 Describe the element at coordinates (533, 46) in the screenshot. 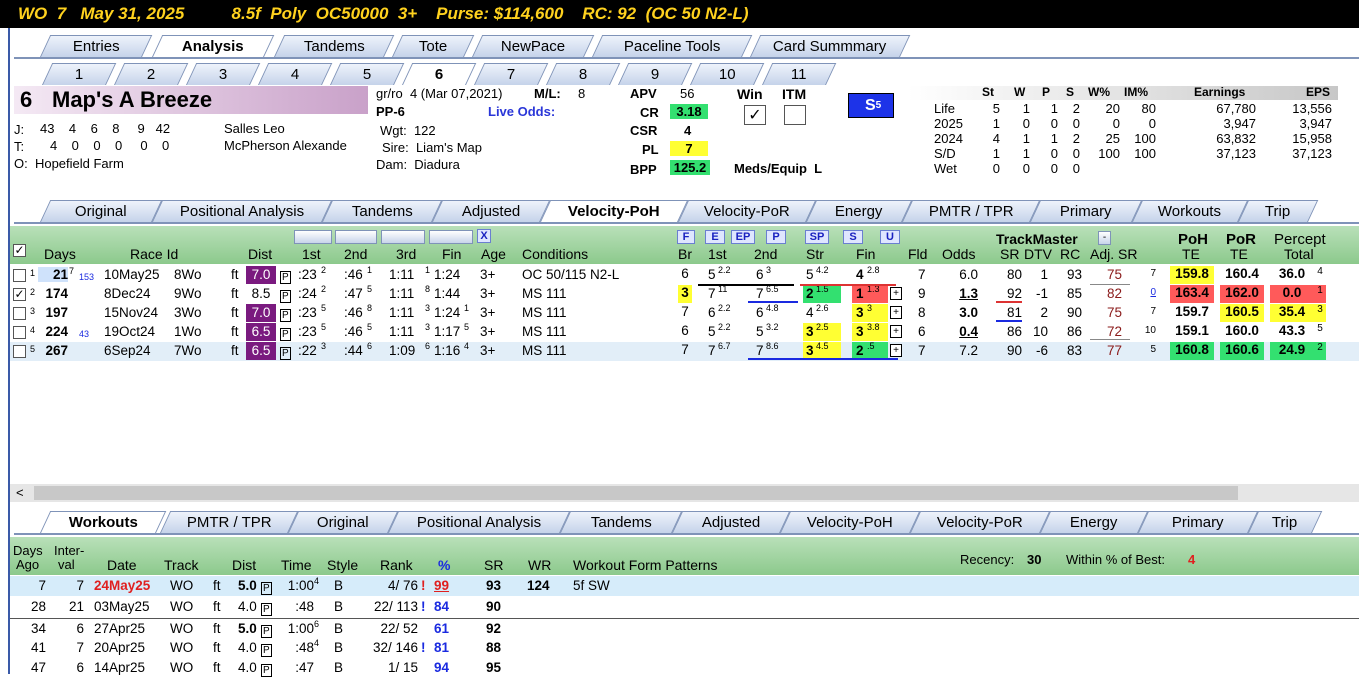

I see `tab-newpace: NewPace` at that location.